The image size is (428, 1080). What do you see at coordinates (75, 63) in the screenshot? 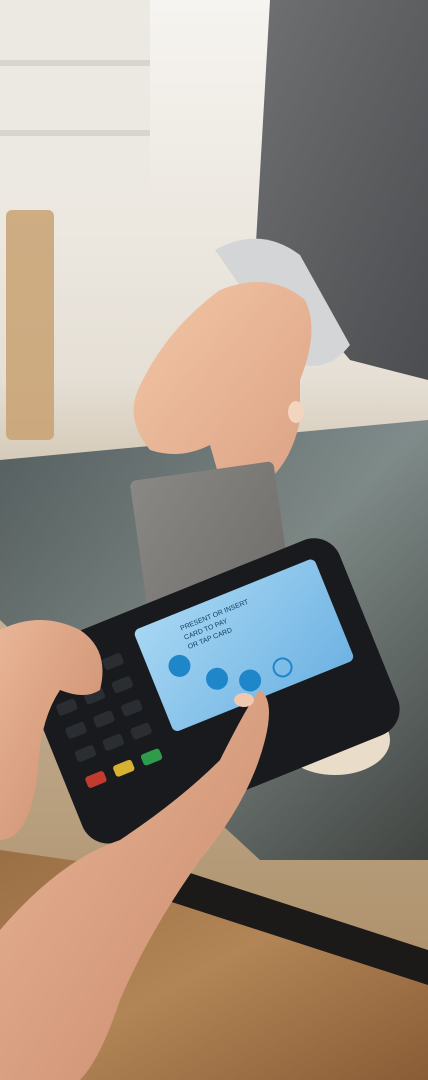
I see `shelf-line` at bounding box center [75, 63].